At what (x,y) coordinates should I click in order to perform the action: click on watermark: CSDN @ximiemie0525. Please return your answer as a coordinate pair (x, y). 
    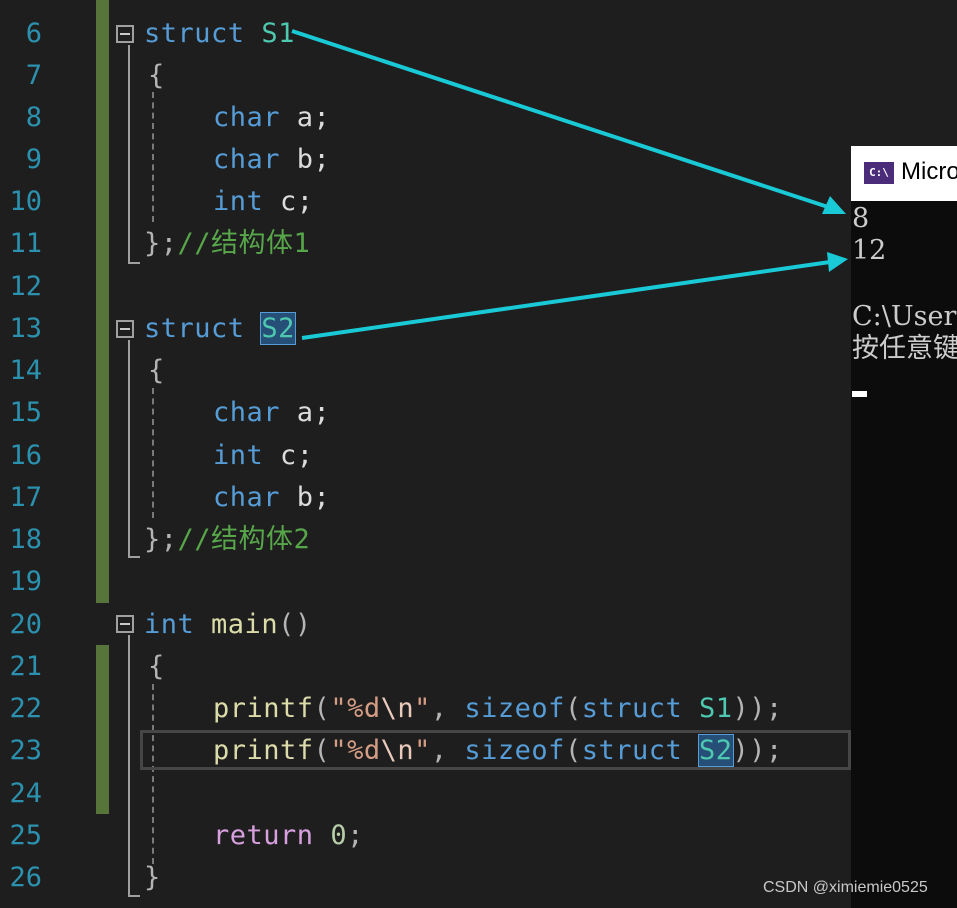
    Looking at the image, I should click on (845, 887).